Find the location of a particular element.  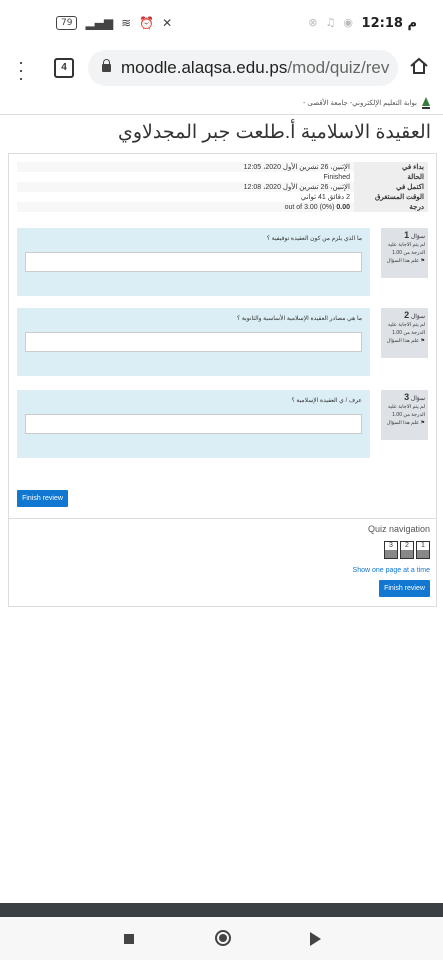

close-icon: ⊗ is located at coordinates (313, 22).